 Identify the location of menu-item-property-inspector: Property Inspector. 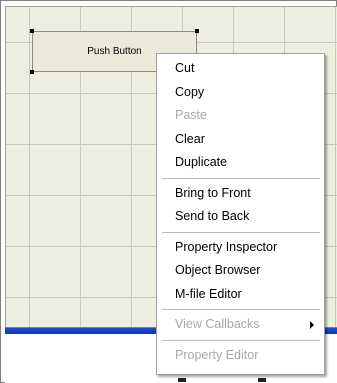
(240, 248).